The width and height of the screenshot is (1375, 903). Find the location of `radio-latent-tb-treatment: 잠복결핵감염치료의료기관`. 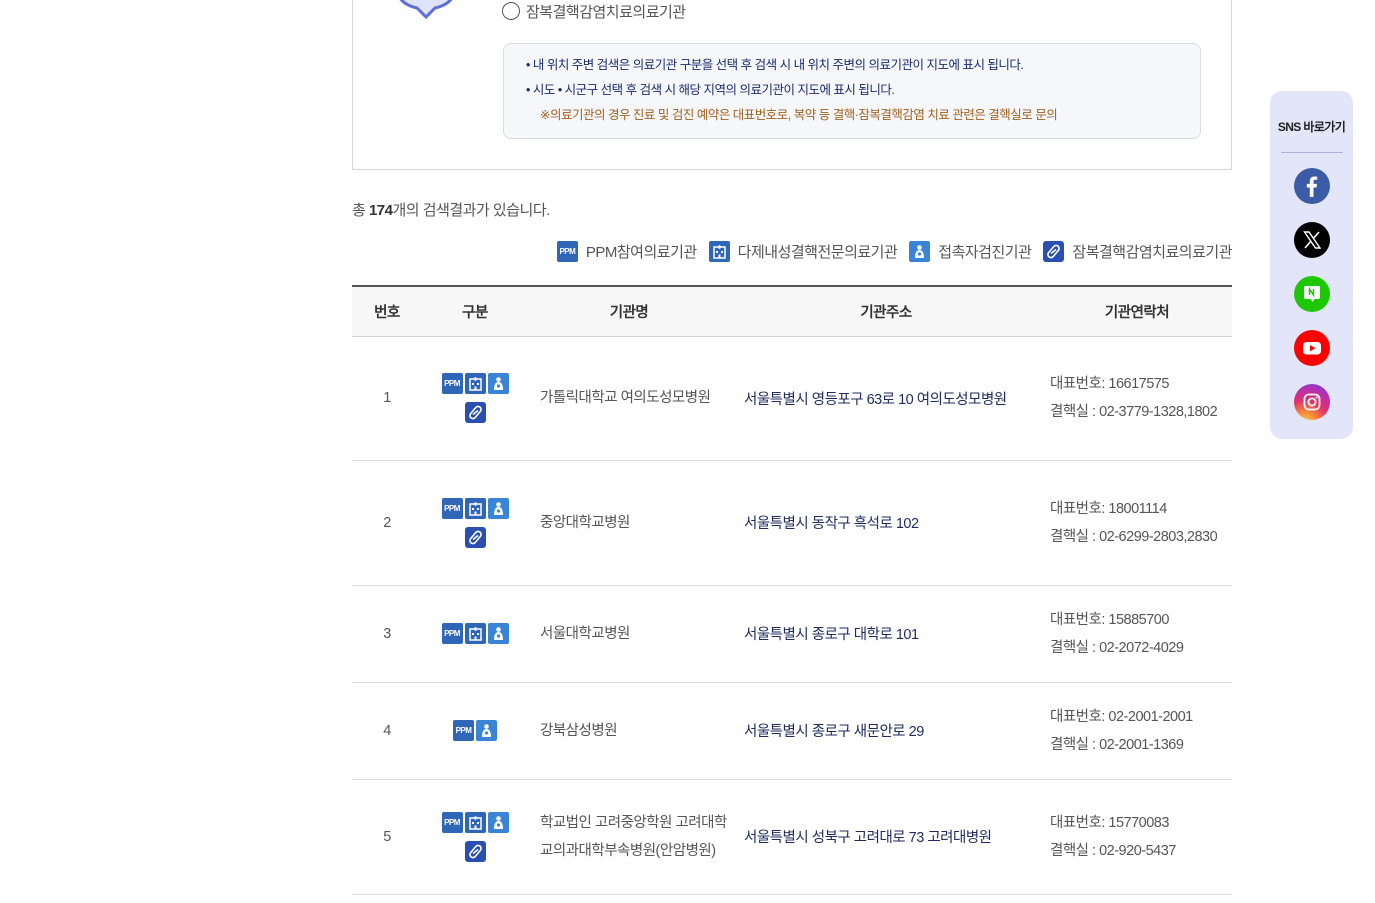

radio-latent-tb-treatment: 잠복결핵감염치료의료기관 is located at coordinates (594, 11).